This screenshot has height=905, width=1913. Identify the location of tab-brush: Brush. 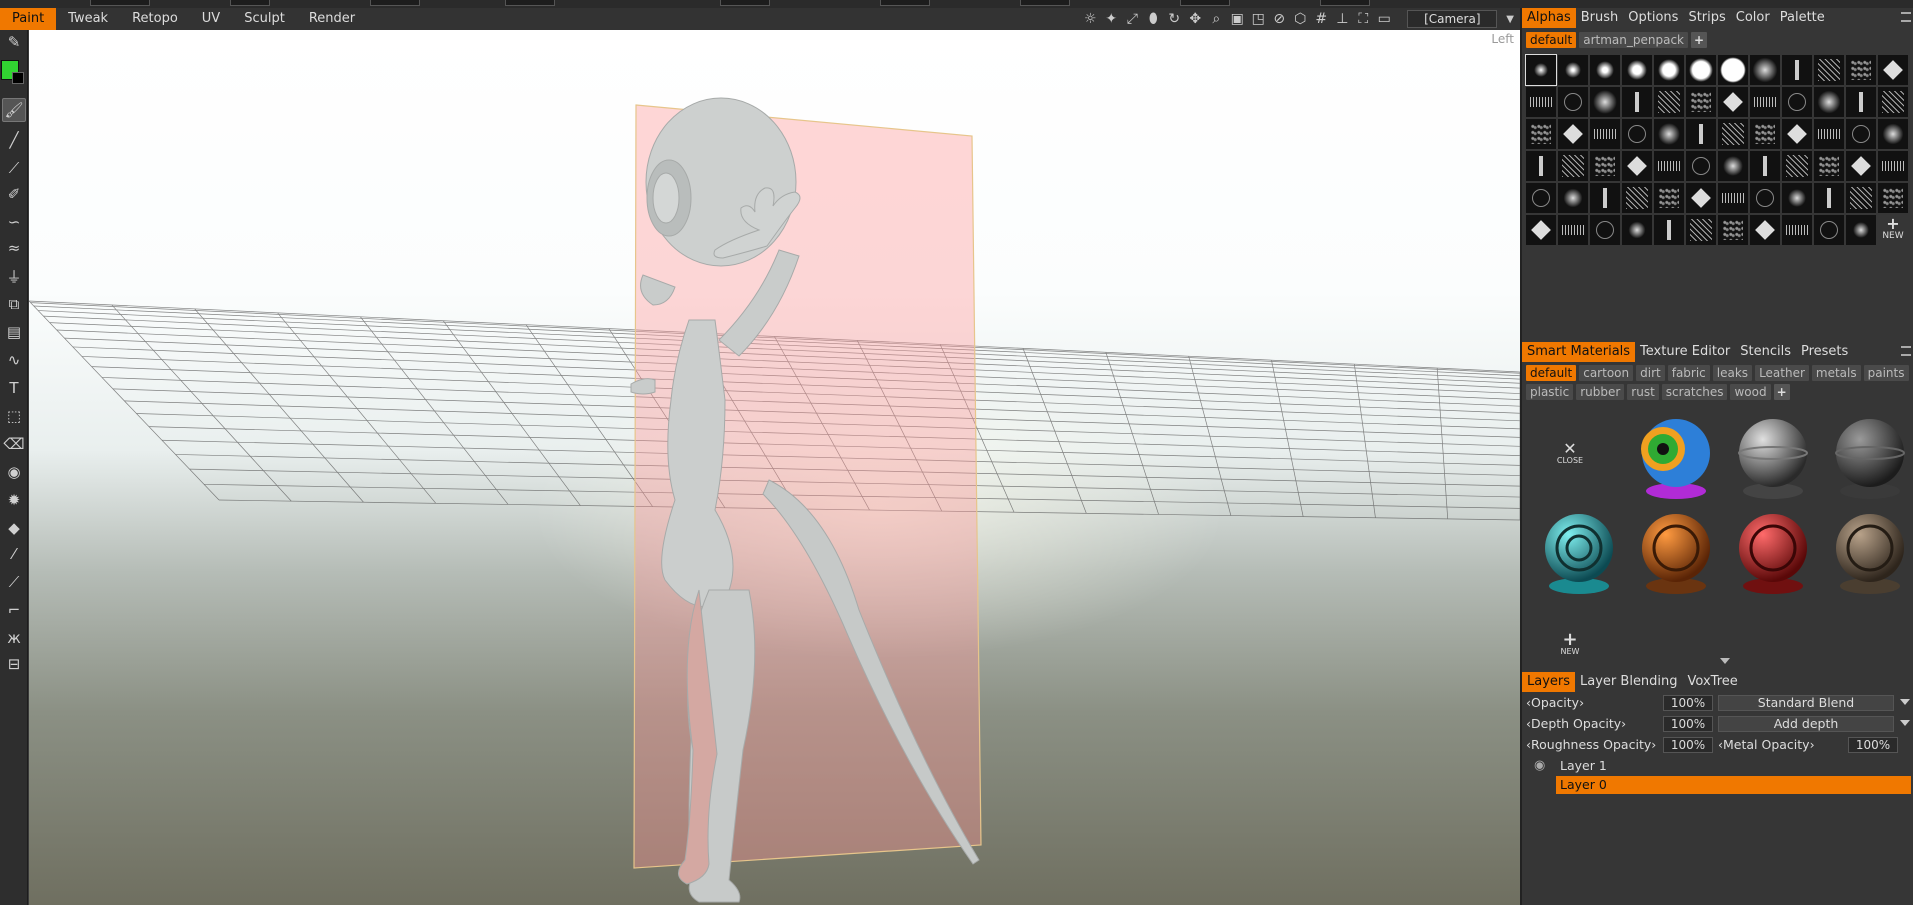
(1600, 18).